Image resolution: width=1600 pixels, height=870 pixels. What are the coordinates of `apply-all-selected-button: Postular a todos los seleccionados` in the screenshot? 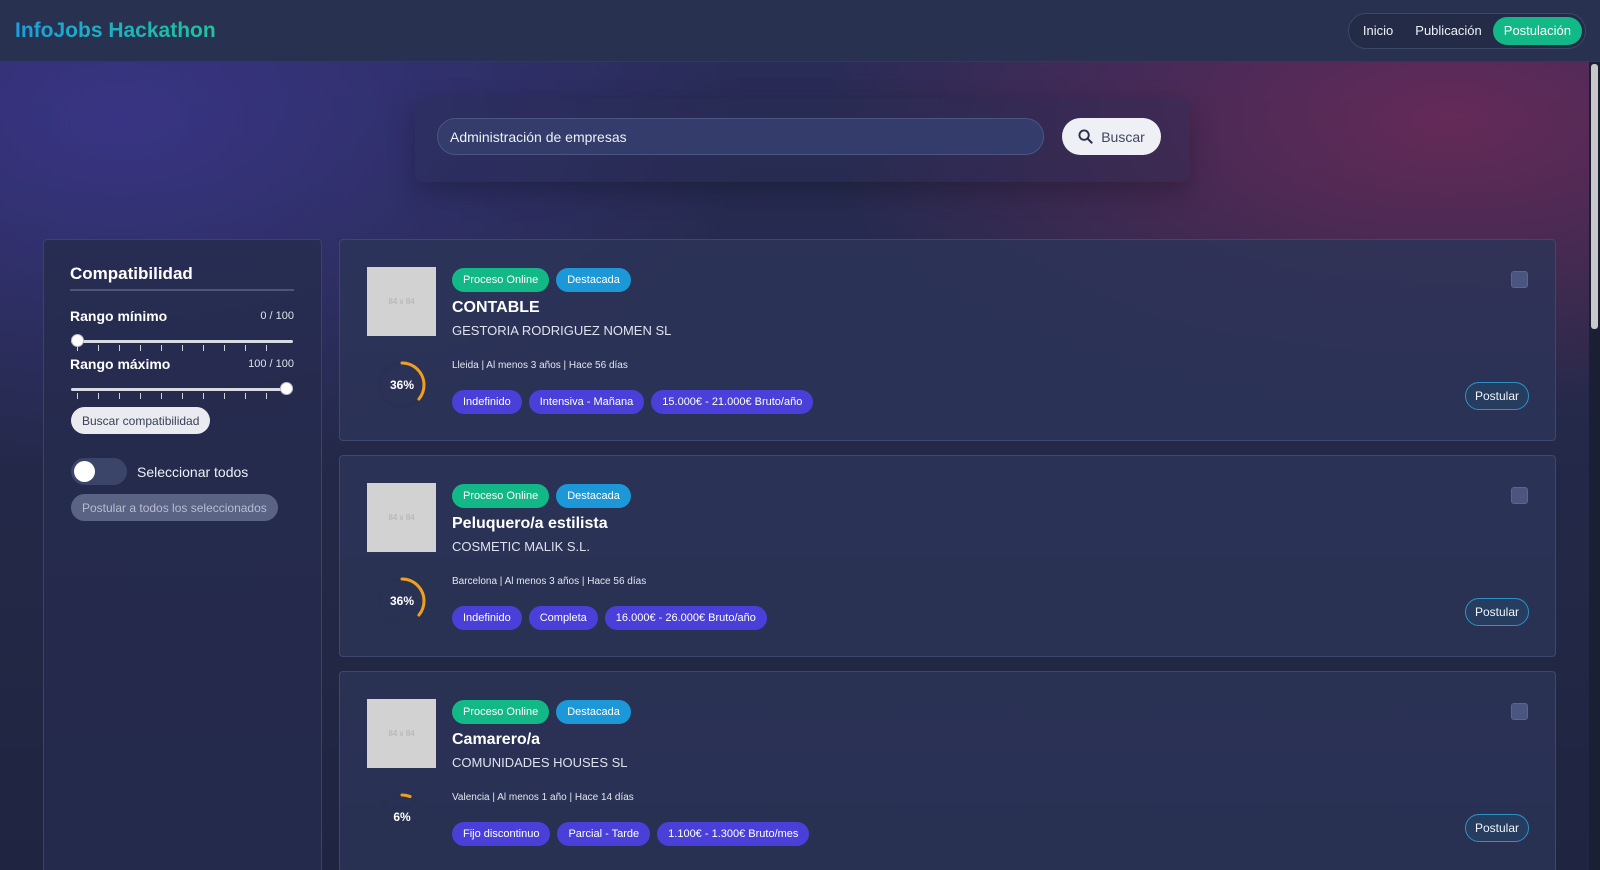 It's located at (174, 507).